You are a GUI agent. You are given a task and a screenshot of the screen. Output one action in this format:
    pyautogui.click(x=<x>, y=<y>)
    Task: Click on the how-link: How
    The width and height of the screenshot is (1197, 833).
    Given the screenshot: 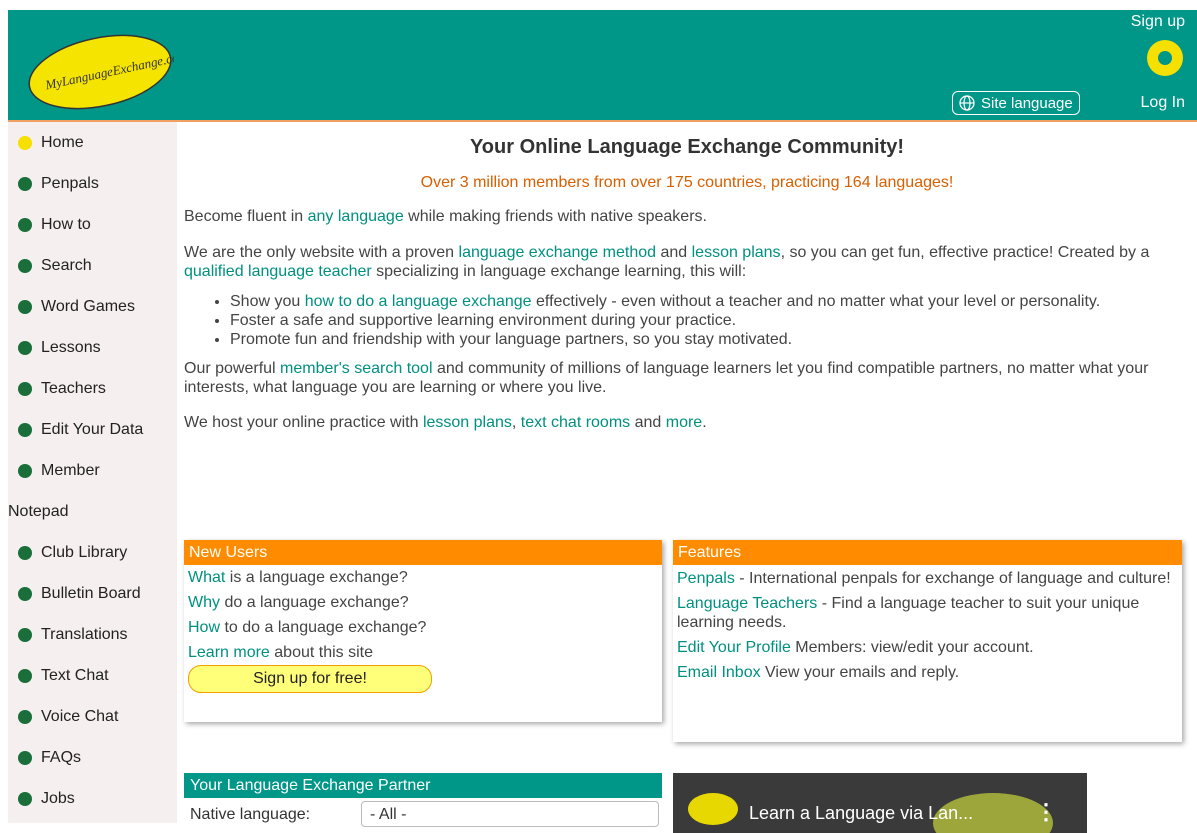 What is the action you would take?
    pyautogui.click(x=204, y=627)
    